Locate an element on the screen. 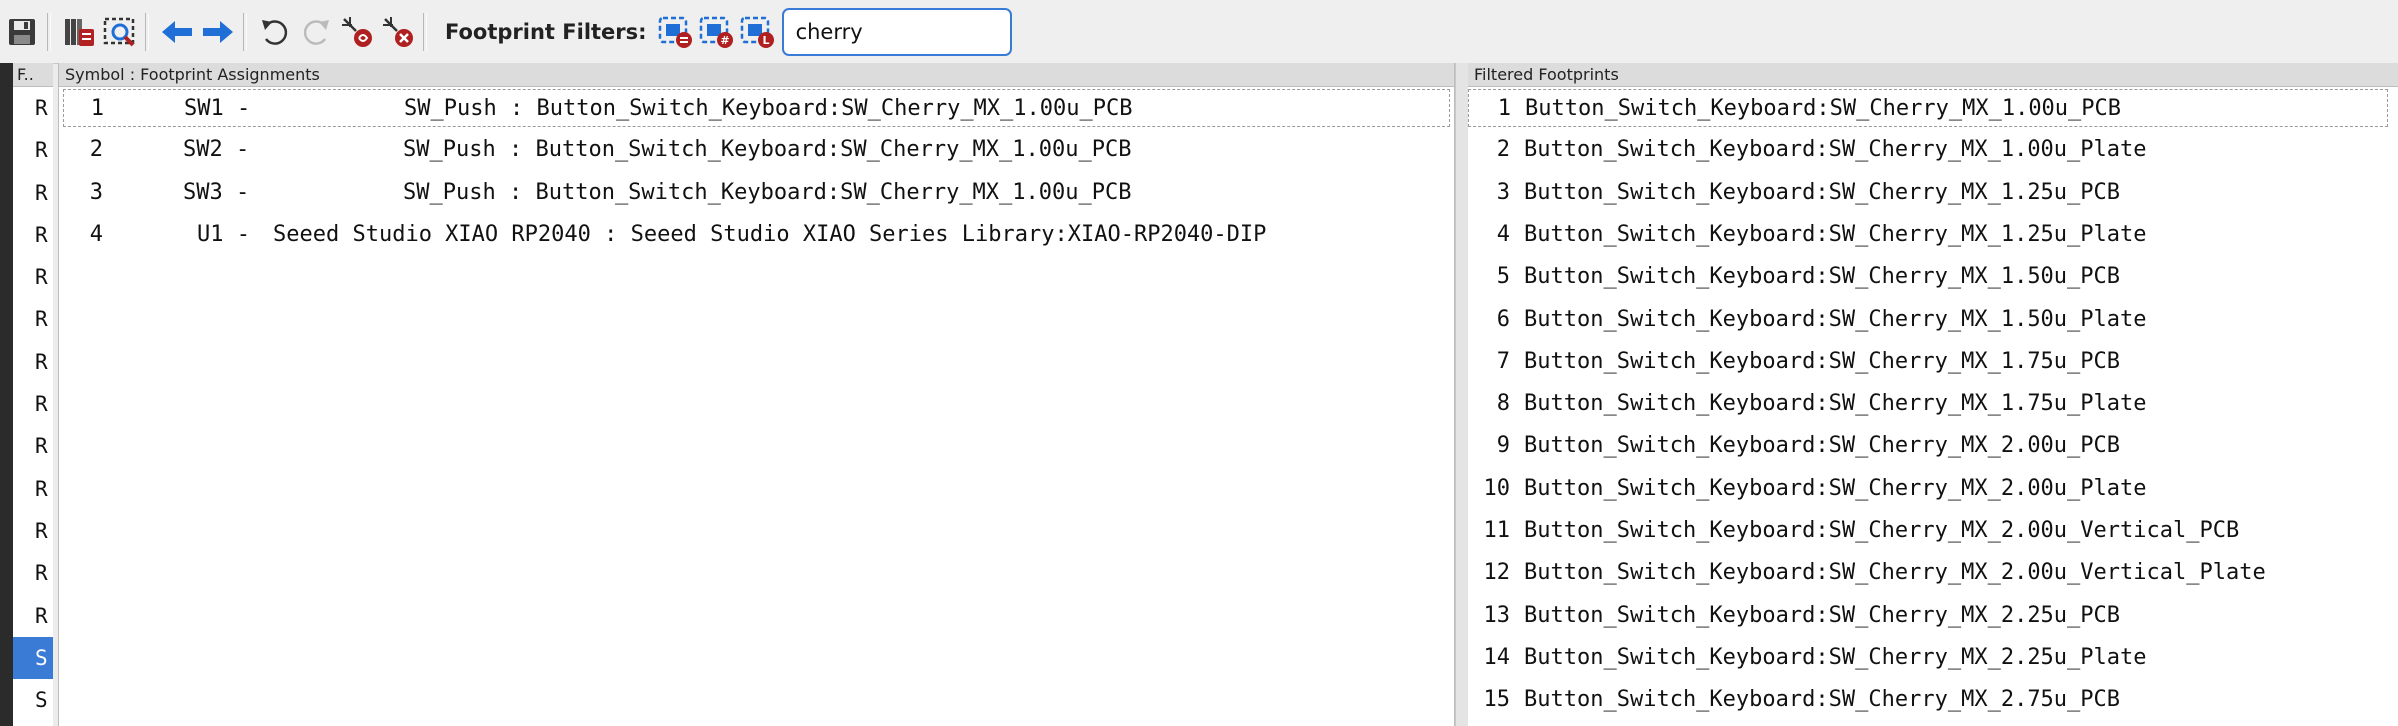 This screenshot has height=726, width=2398. footprint-number: 1 is located at coordinates (1504, 108).